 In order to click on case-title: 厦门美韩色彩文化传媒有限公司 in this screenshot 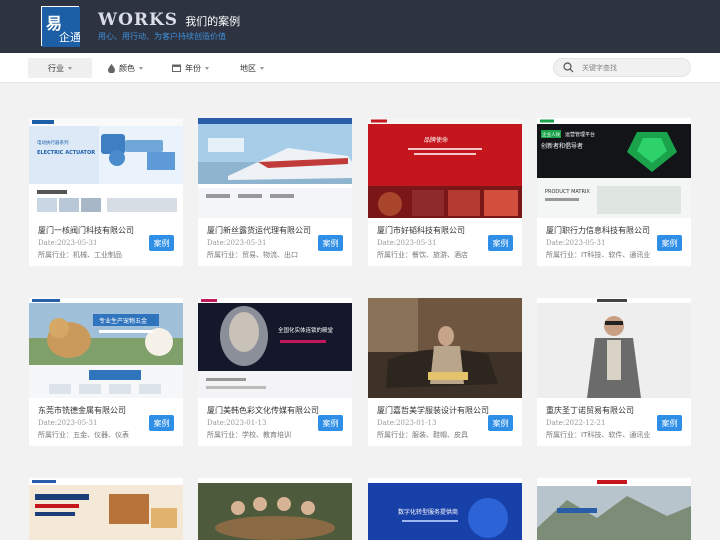, I will do `click(263, 410)`.